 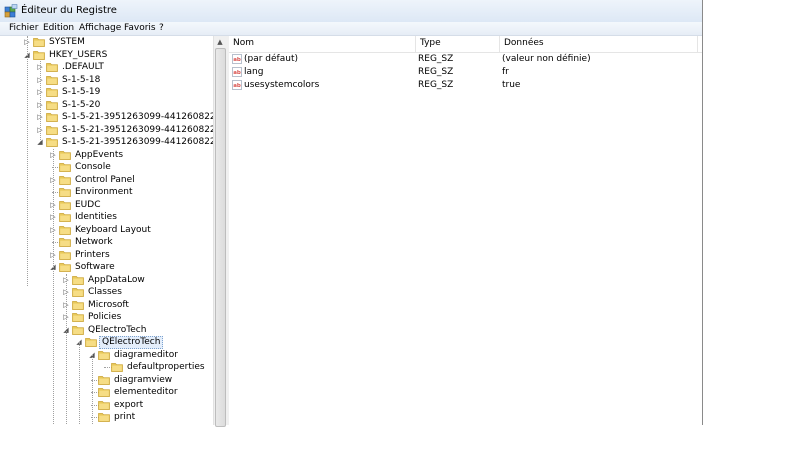 What do you see at coordinates (96, 217) in the screenshot?
I see `tree-item-label: Identities` at bounding box center [96, 217].